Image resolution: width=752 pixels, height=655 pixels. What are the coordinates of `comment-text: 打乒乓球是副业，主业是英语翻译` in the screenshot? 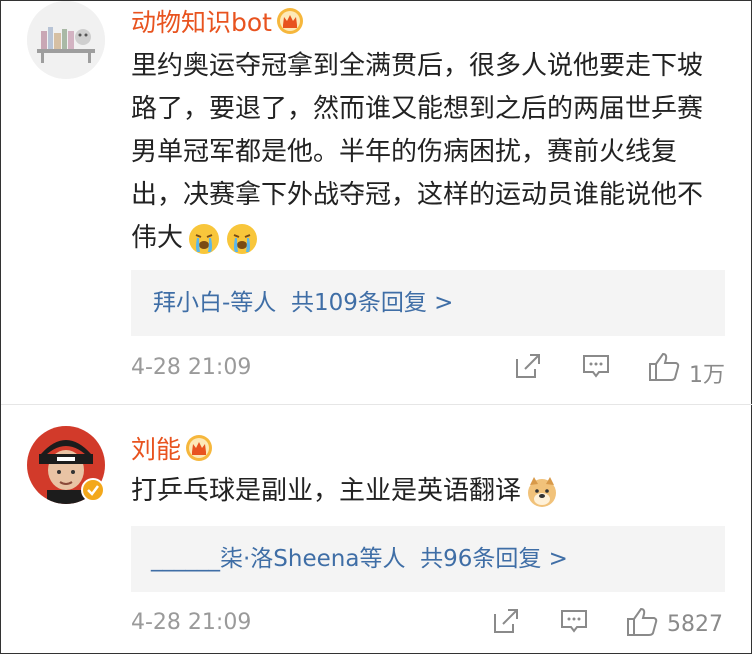 It's located at (426, 491).